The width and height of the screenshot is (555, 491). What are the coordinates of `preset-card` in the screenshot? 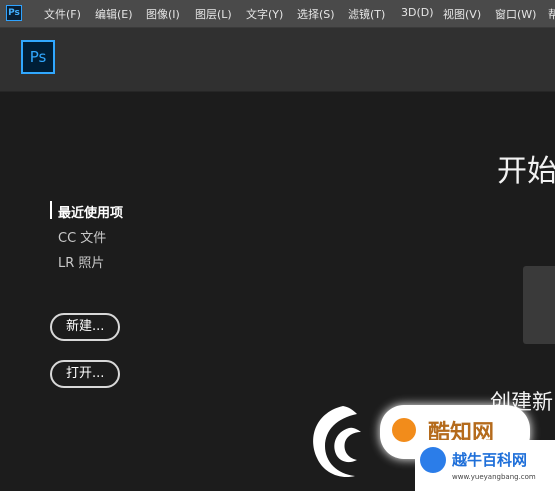 It's located at (539, 305).